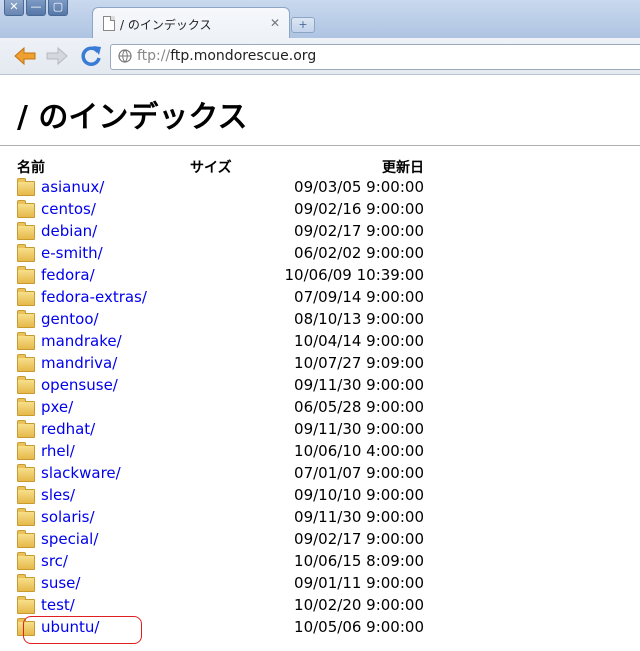  I want to click on list-item: test/10/02/20 9:00:00, so click(320, 606).